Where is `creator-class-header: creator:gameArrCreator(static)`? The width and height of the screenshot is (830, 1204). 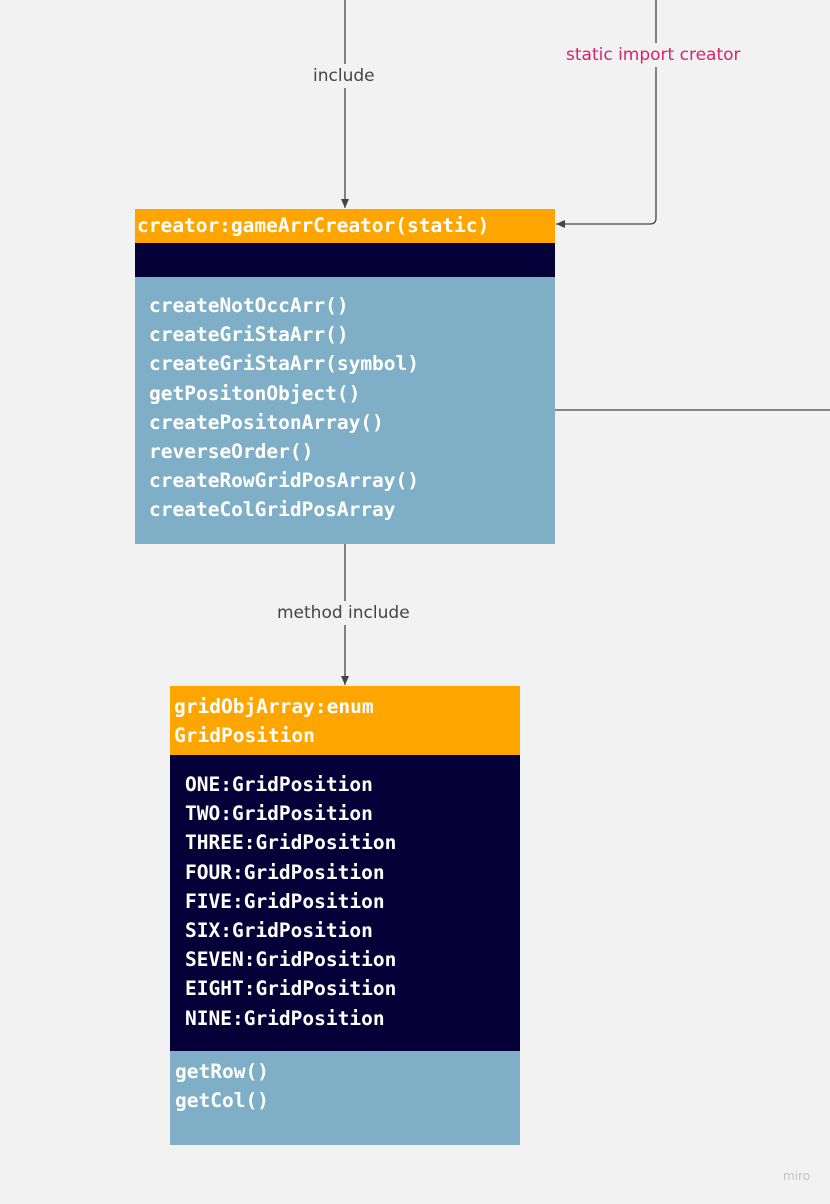 creator-class-header: creator:gameArrCreator(static) is located at coordinates (345, 226).